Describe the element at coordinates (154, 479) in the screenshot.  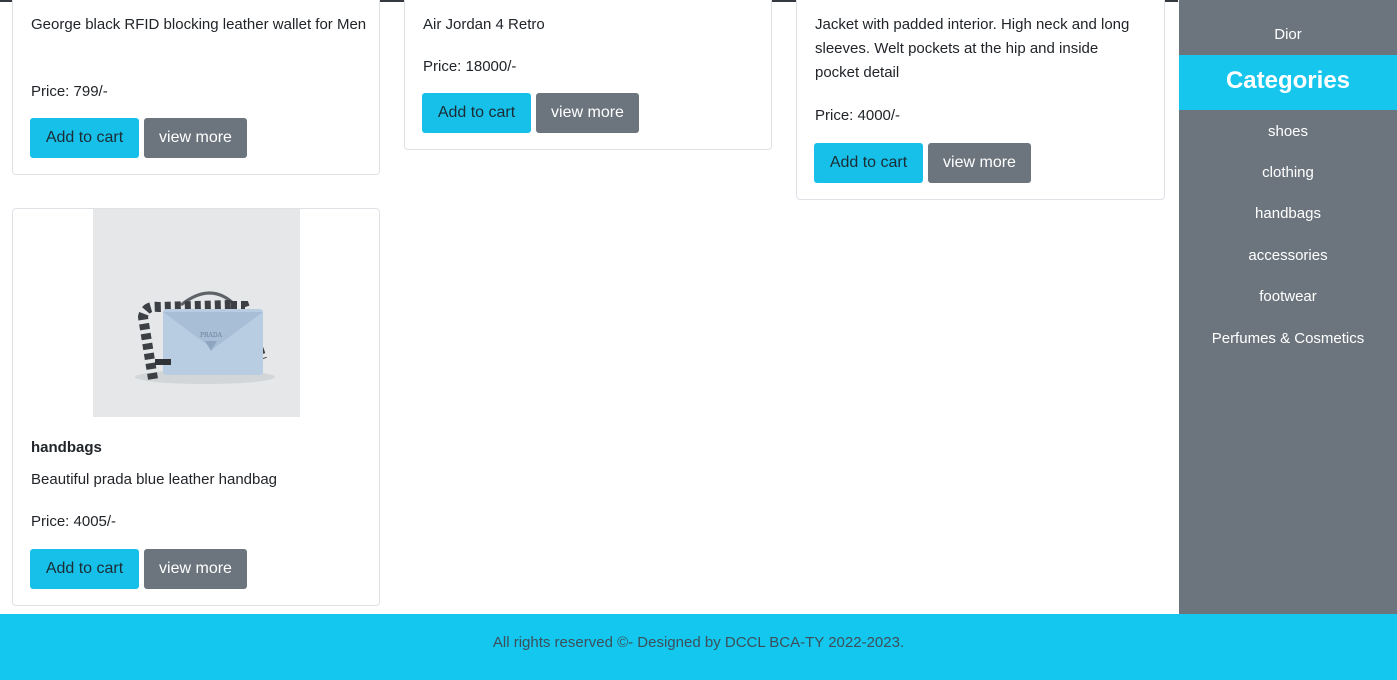
I see `product-description: Beautiful prada blue leather handbag` at that location.